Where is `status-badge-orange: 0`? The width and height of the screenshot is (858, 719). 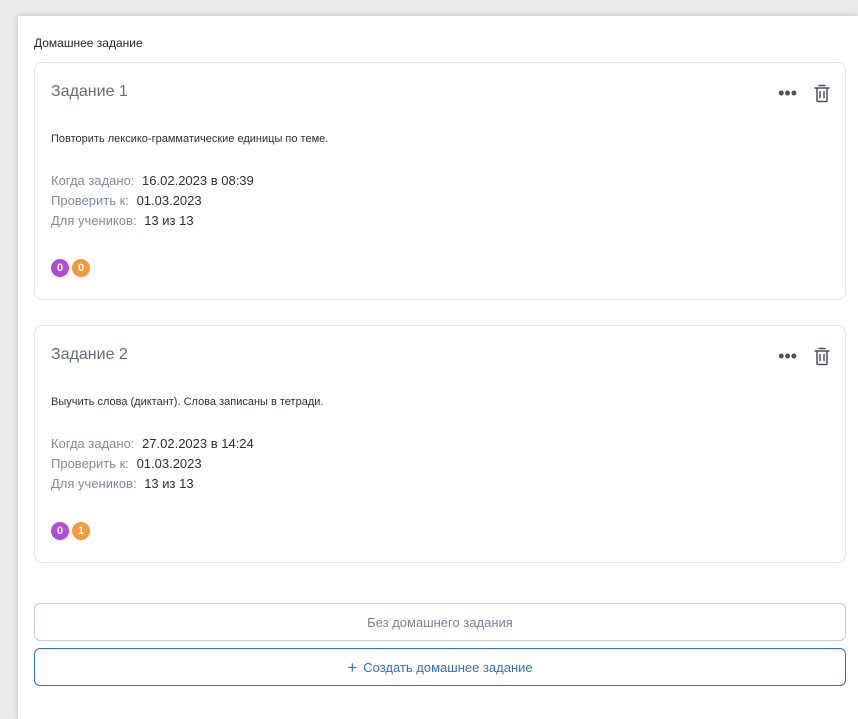
status-badge-orange: 0 is located at coordinates (81, 268).